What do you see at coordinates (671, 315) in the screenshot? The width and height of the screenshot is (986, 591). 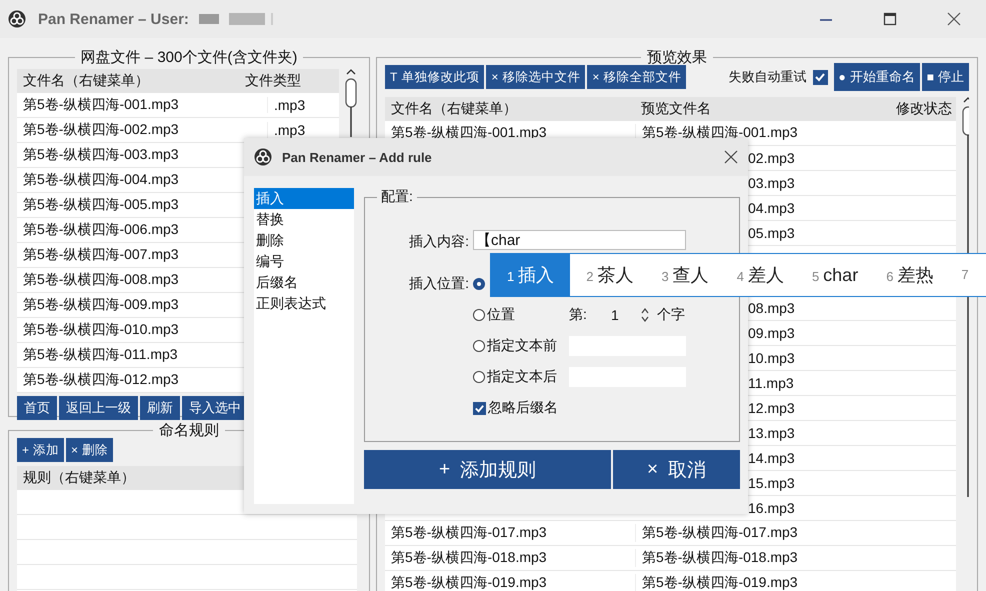 I see `field-label: 个字` at bounding box center [671, 315].